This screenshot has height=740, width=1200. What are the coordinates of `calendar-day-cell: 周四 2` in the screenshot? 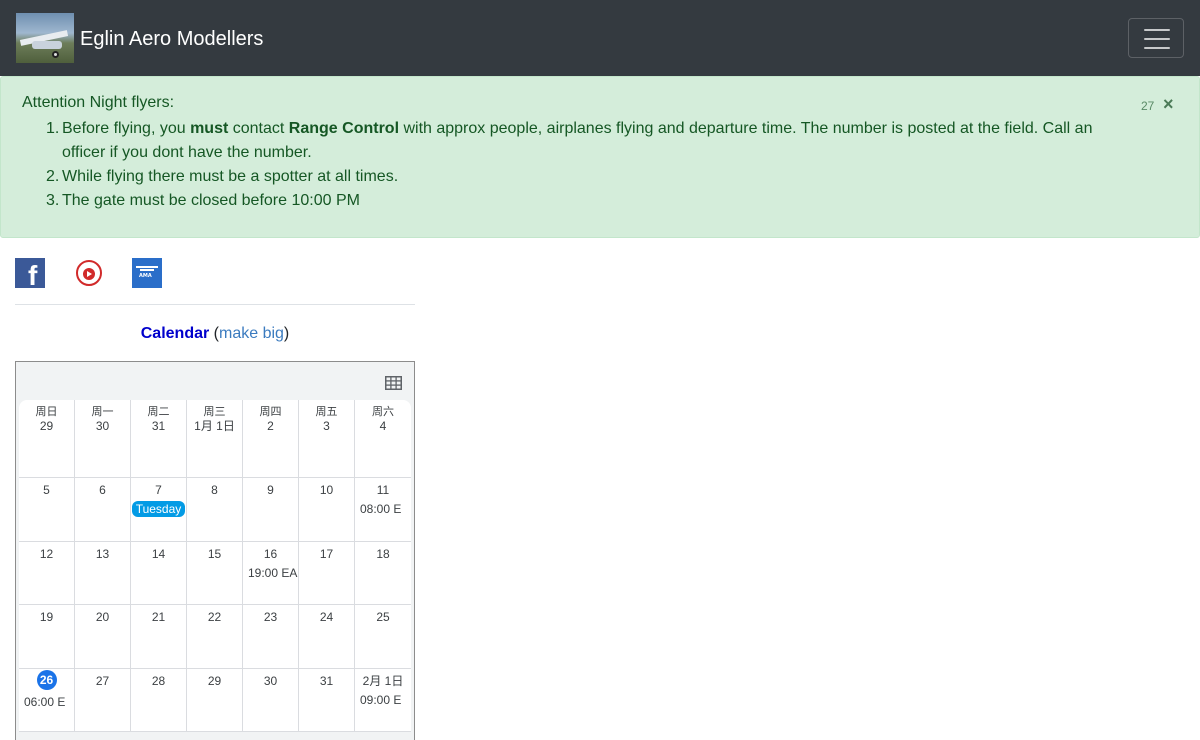 It's located at (271, 438).